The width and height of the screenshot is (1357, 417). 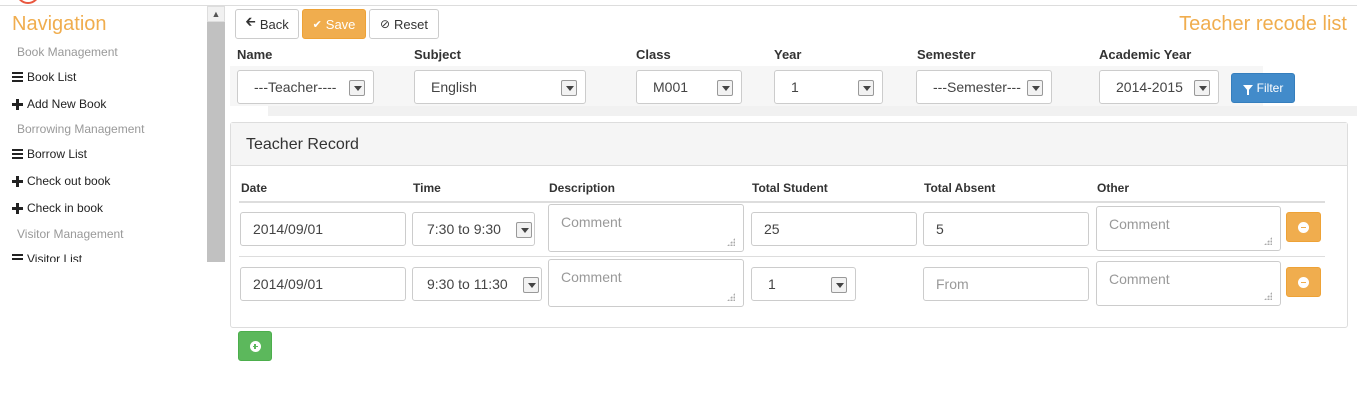 I want to click on arrow-left-icon: 🡰, so click(x=250, y=21).